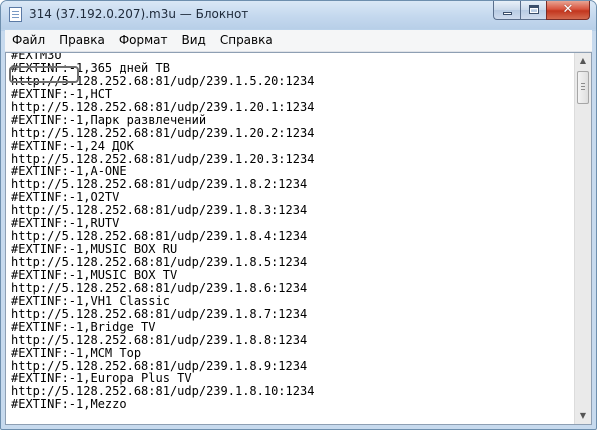  I want to click on text-line: #EXTINF:-1,Bridge TV, so click(83, 326).